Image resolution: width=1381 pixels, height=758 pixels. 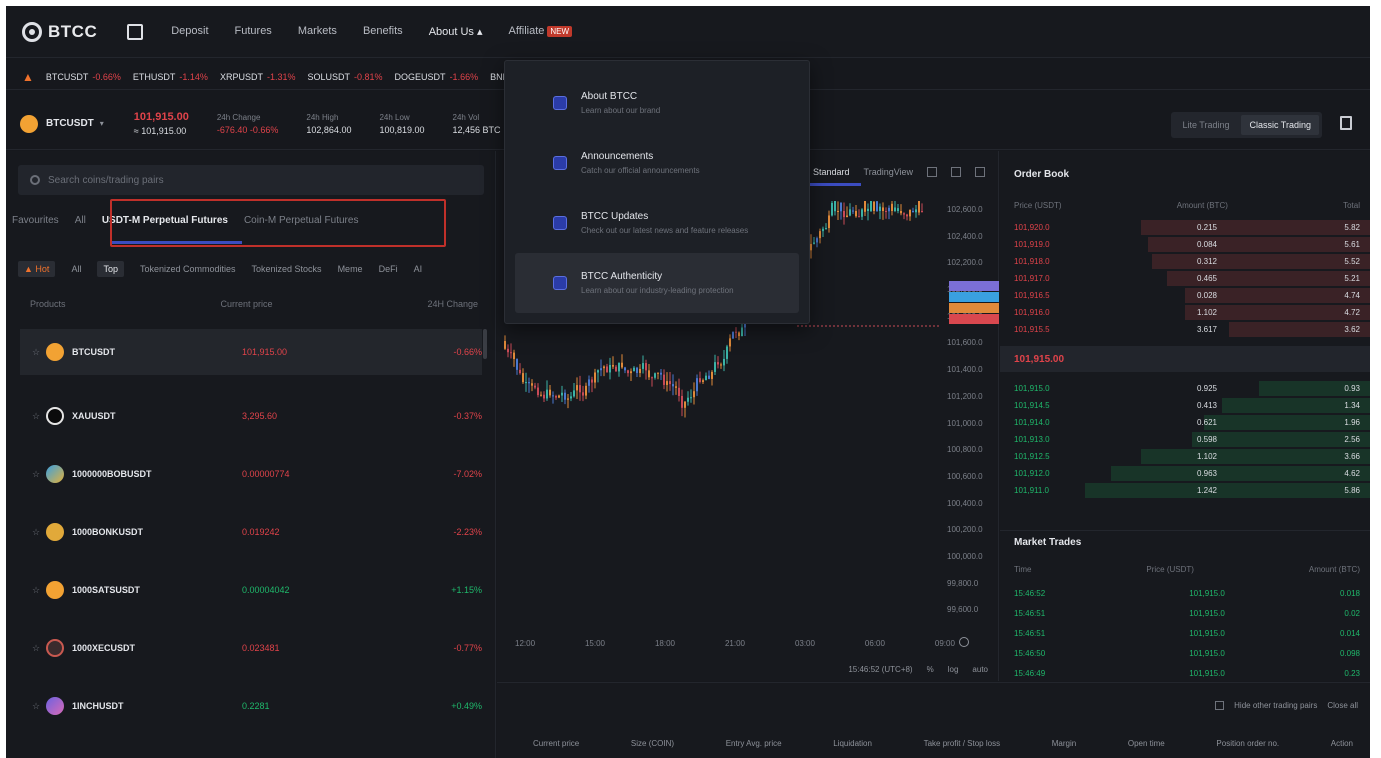 I want to click on nav-benefits: Benefits, so click(x=383, y=31).